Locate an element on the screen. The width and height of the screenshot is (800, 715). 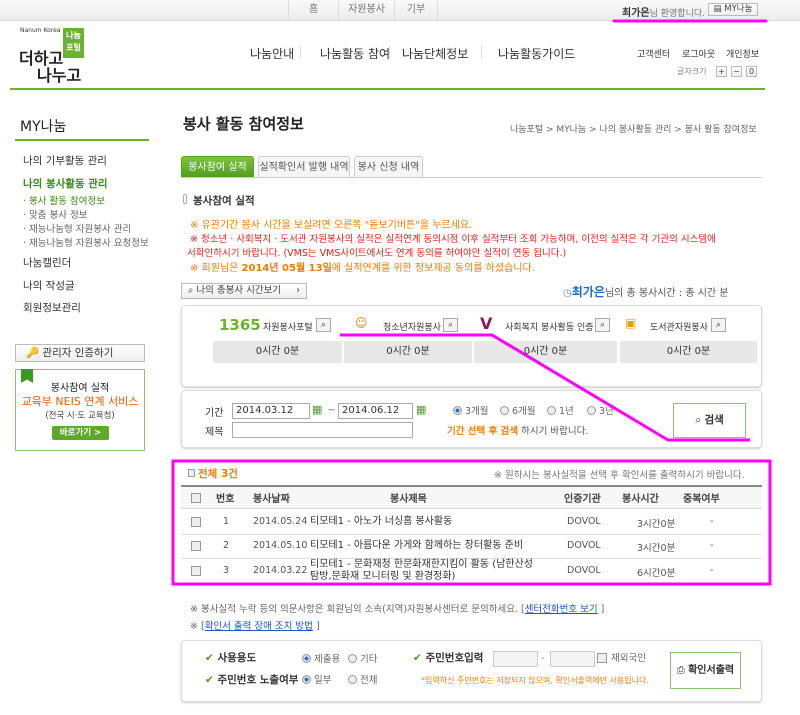
total-time-summary: ◷최가은님의 총 봉사시간 : 총 시간 분 is located at coordinates (646, 291).